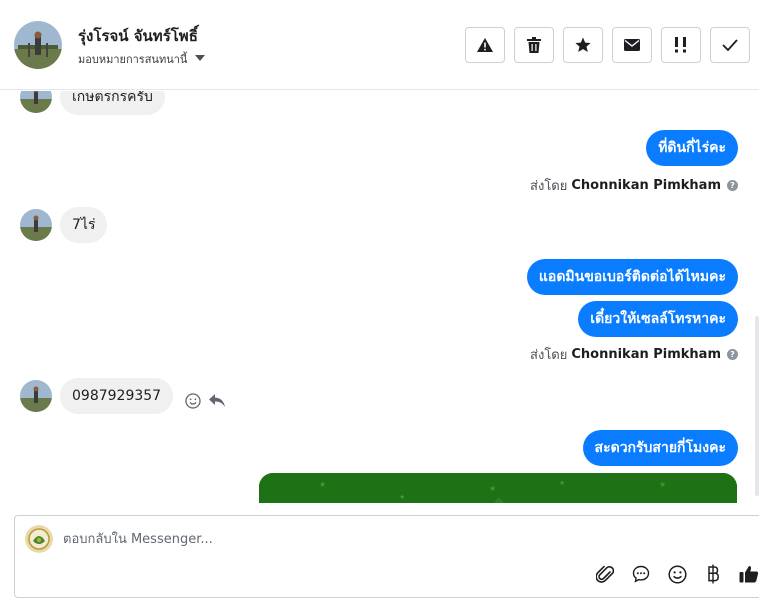 The width and height of the screenshot is (759, 601). What do you see at coordinates (217, 401) in the screenshot?
I see `reply-icon` at bounding box center [217, 401].